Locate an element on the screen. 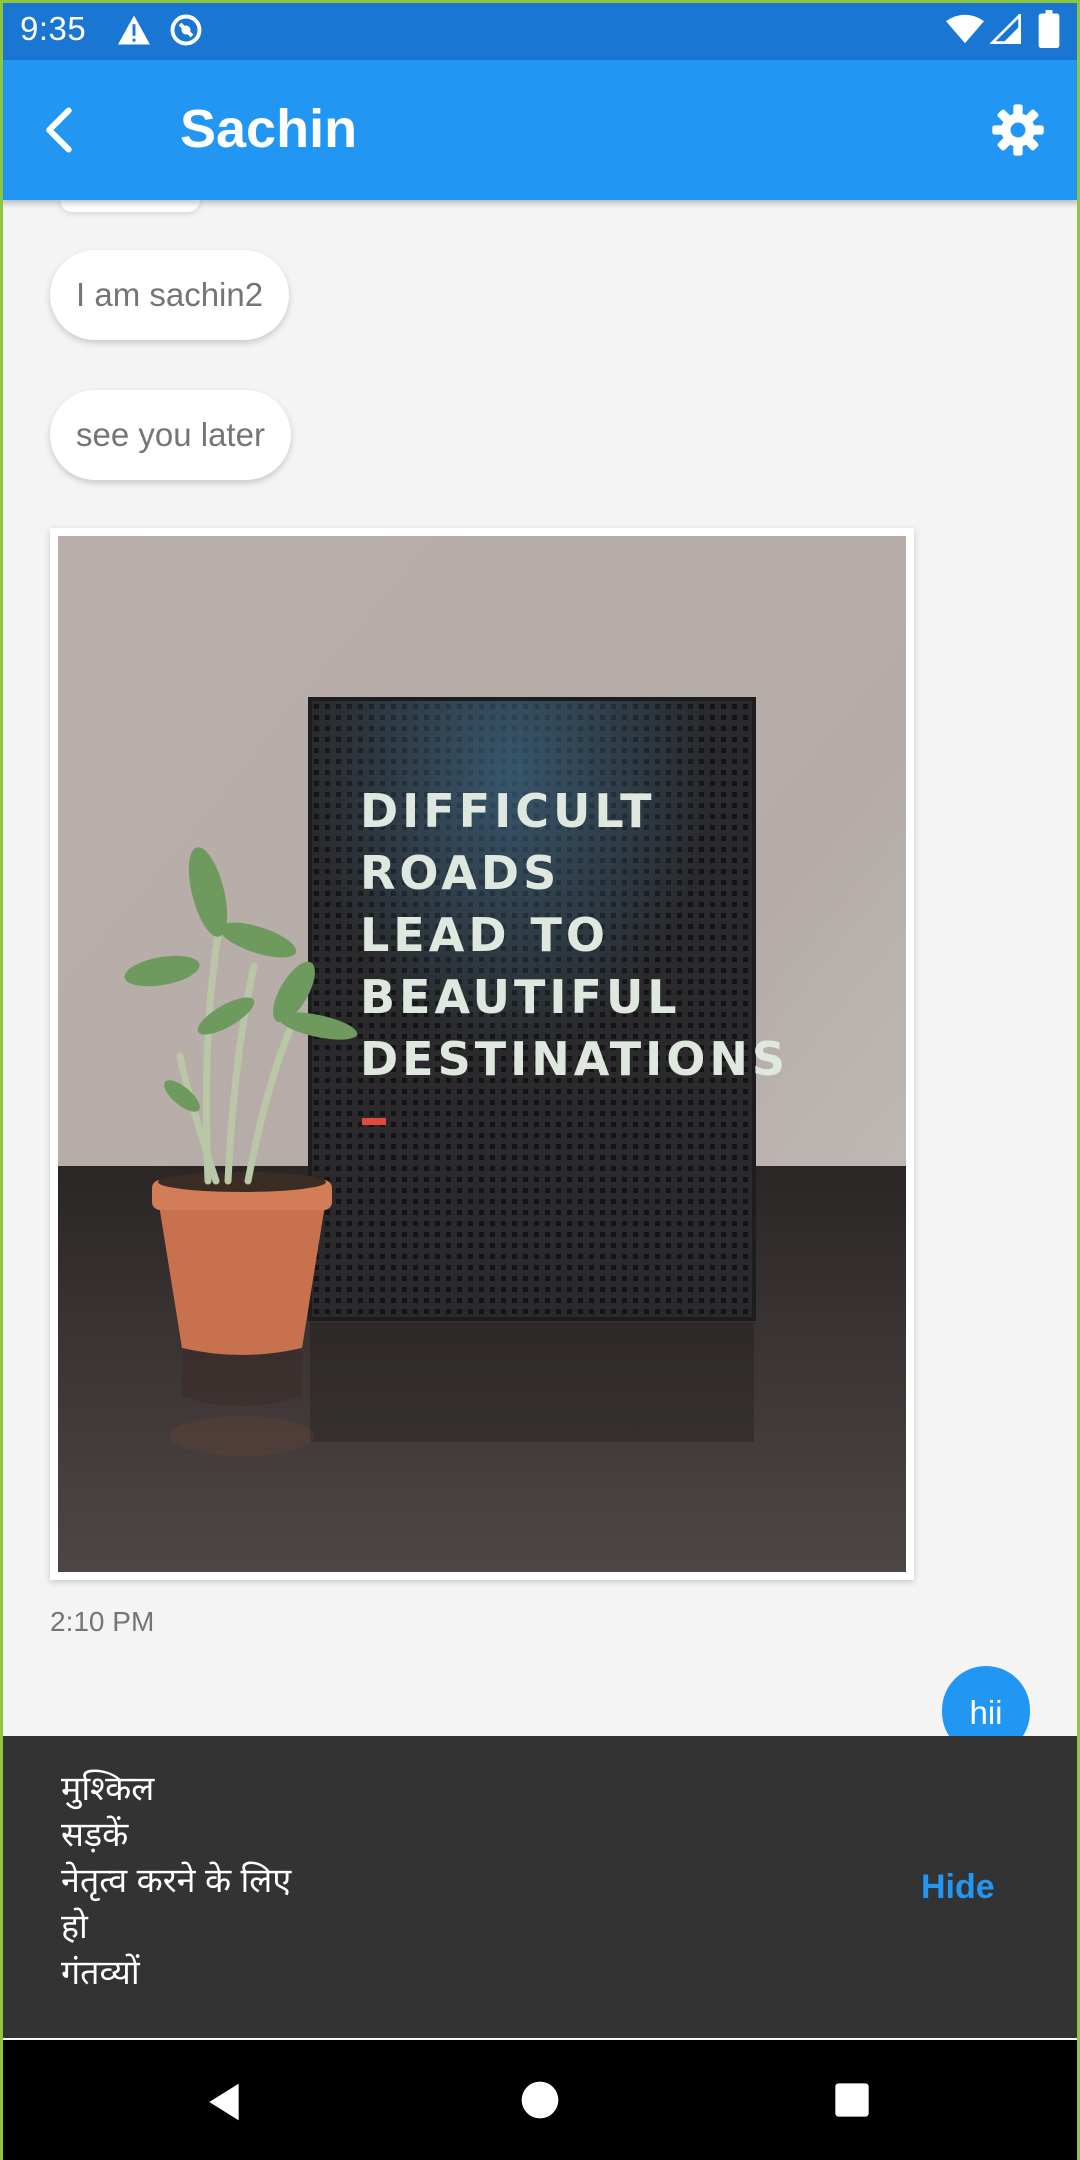  status-bar: 9:35 is located at coordinates (540, 30).